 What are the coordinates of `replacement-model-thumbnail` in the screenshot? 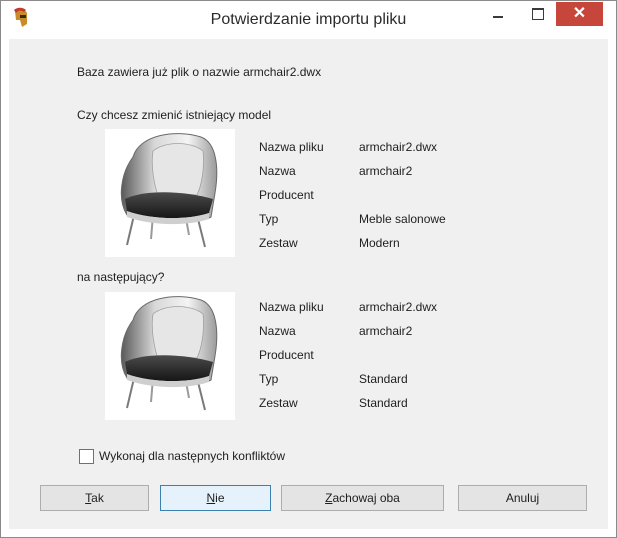 It's located at (170, 356).